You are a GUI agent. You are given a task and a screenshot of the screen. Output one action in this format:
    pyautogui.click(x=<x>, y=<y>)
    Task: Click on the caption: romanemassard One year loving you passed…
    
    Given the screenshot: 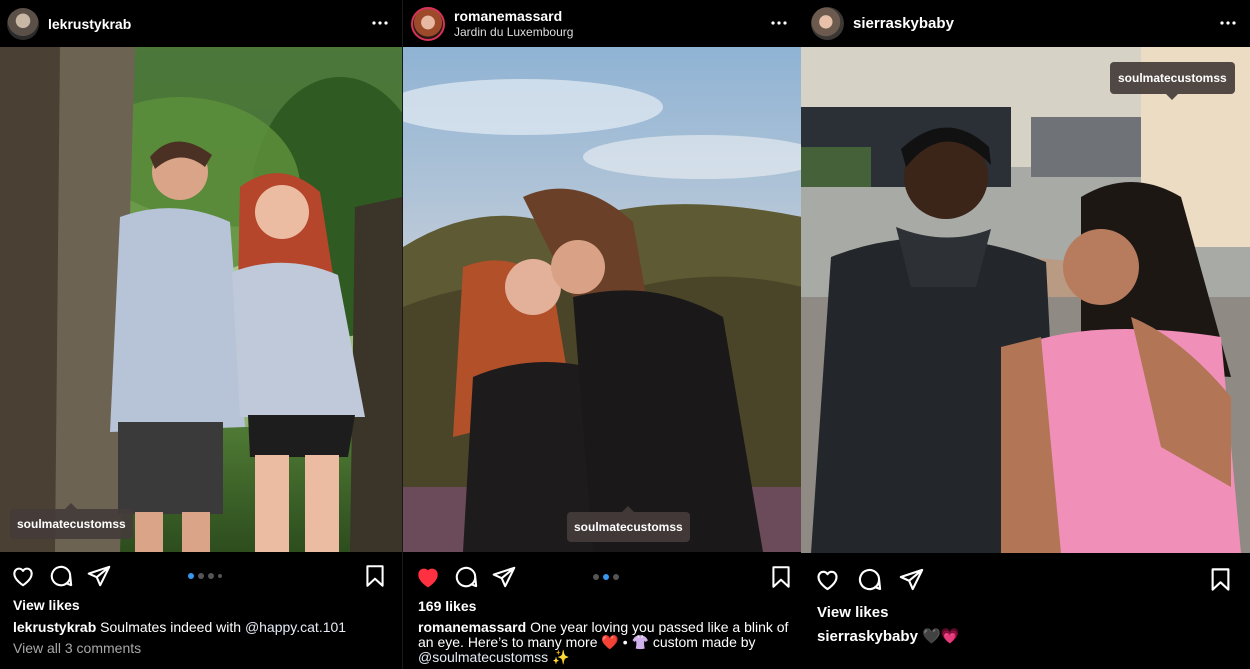 What is the action you would take?
    pyautogui.click(x=604, y=642)
    